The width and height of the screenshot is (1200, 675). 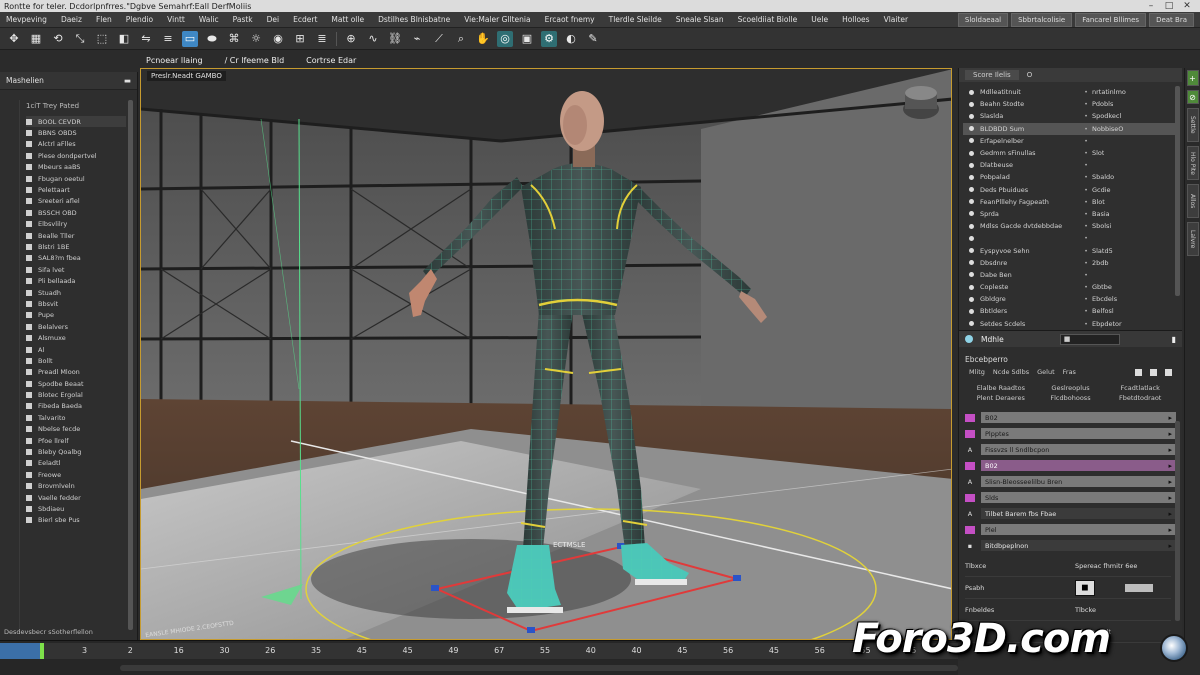 What do you see at coordinates (1089, 339) in the screenshot?
I see `object-name-field: ■` at bounding box center [1089, 339].